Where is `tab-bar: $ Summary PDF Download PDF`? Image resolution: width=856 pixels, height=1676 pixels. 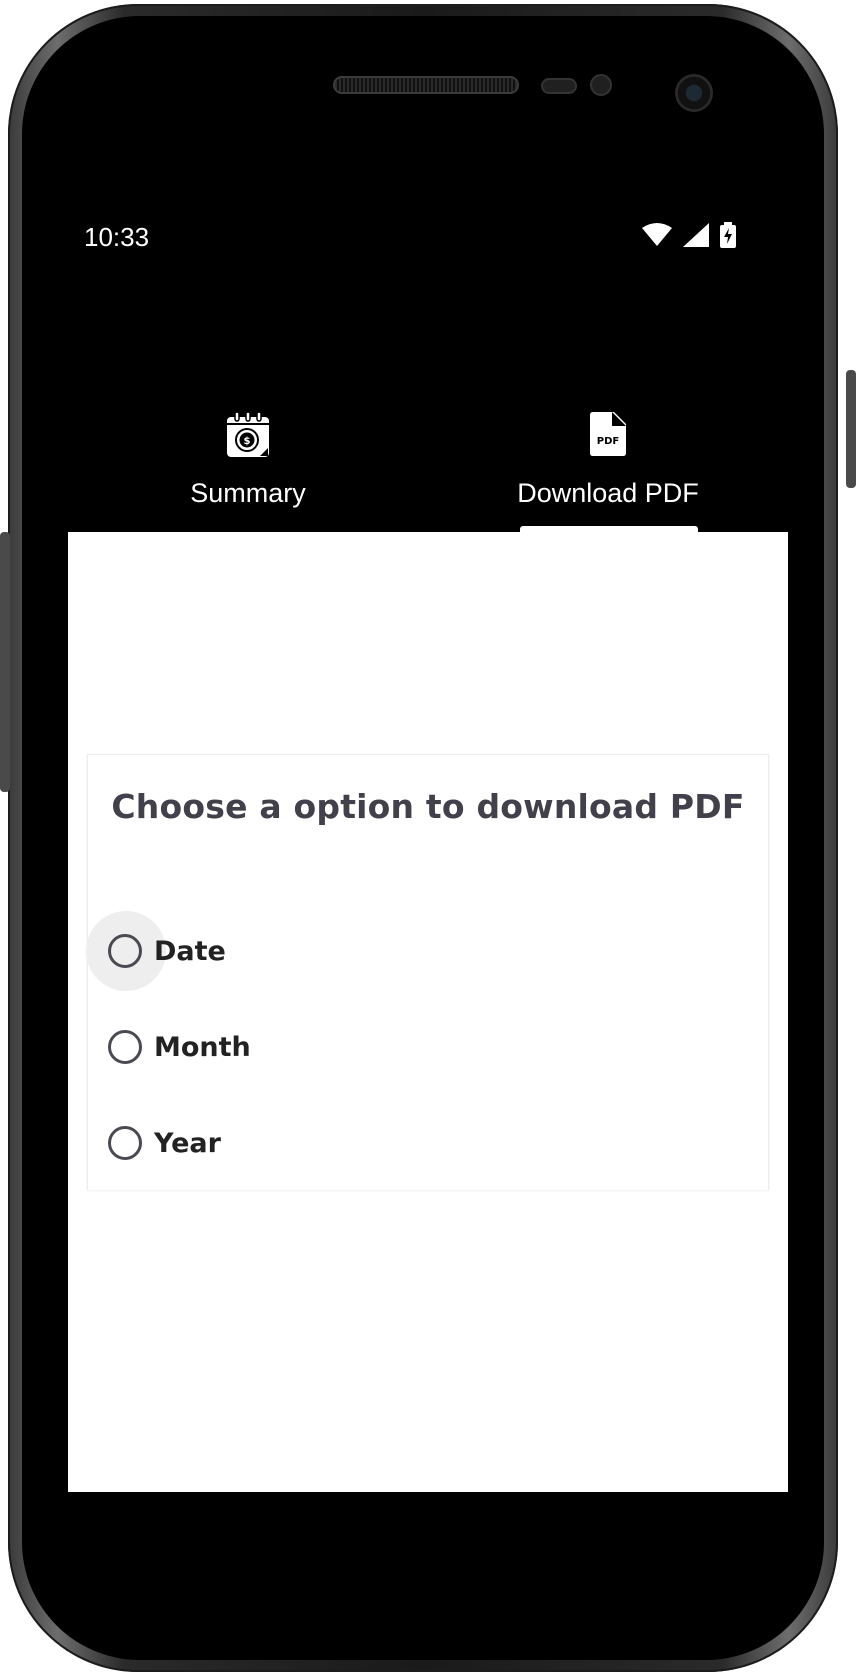
tab-bar: $ Summary PDF Download PDF is located at coordinates (428, 462).